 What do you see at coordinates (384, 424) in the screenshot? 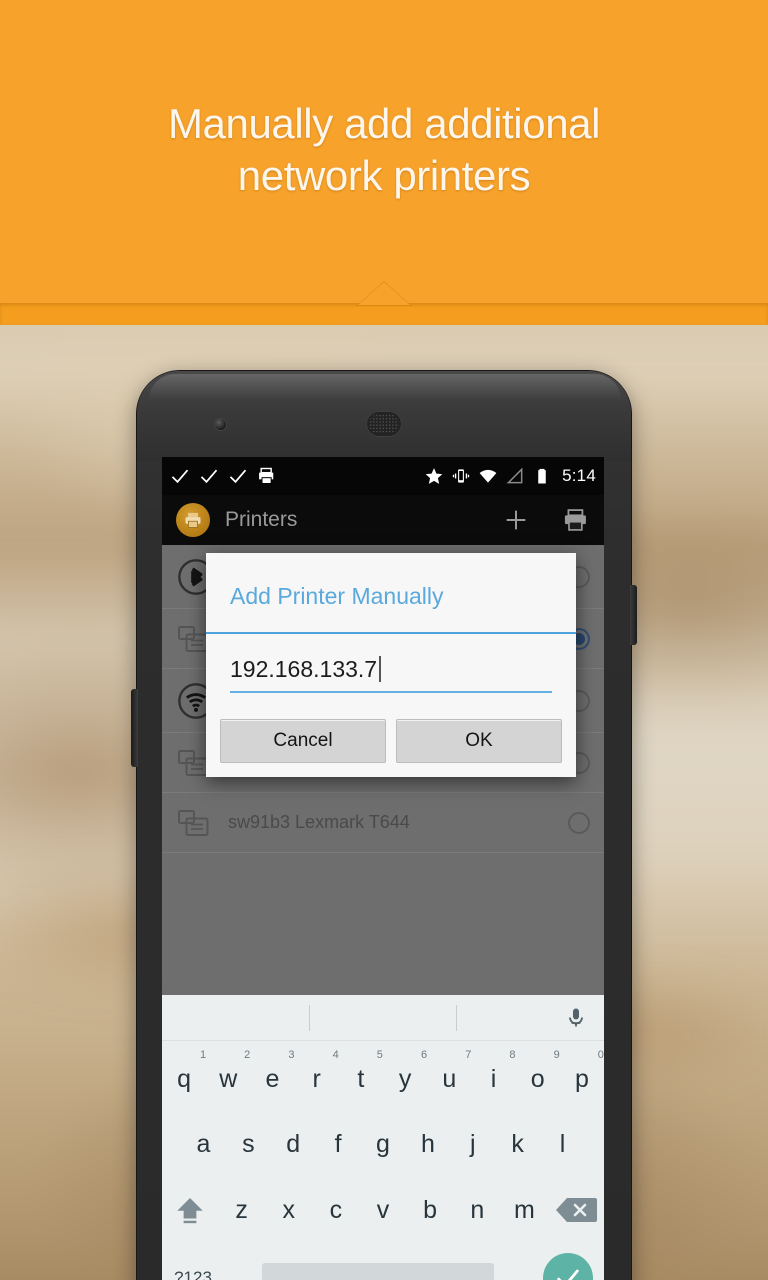
I see `earpiece-speaker` at bounding box center [384, 424].